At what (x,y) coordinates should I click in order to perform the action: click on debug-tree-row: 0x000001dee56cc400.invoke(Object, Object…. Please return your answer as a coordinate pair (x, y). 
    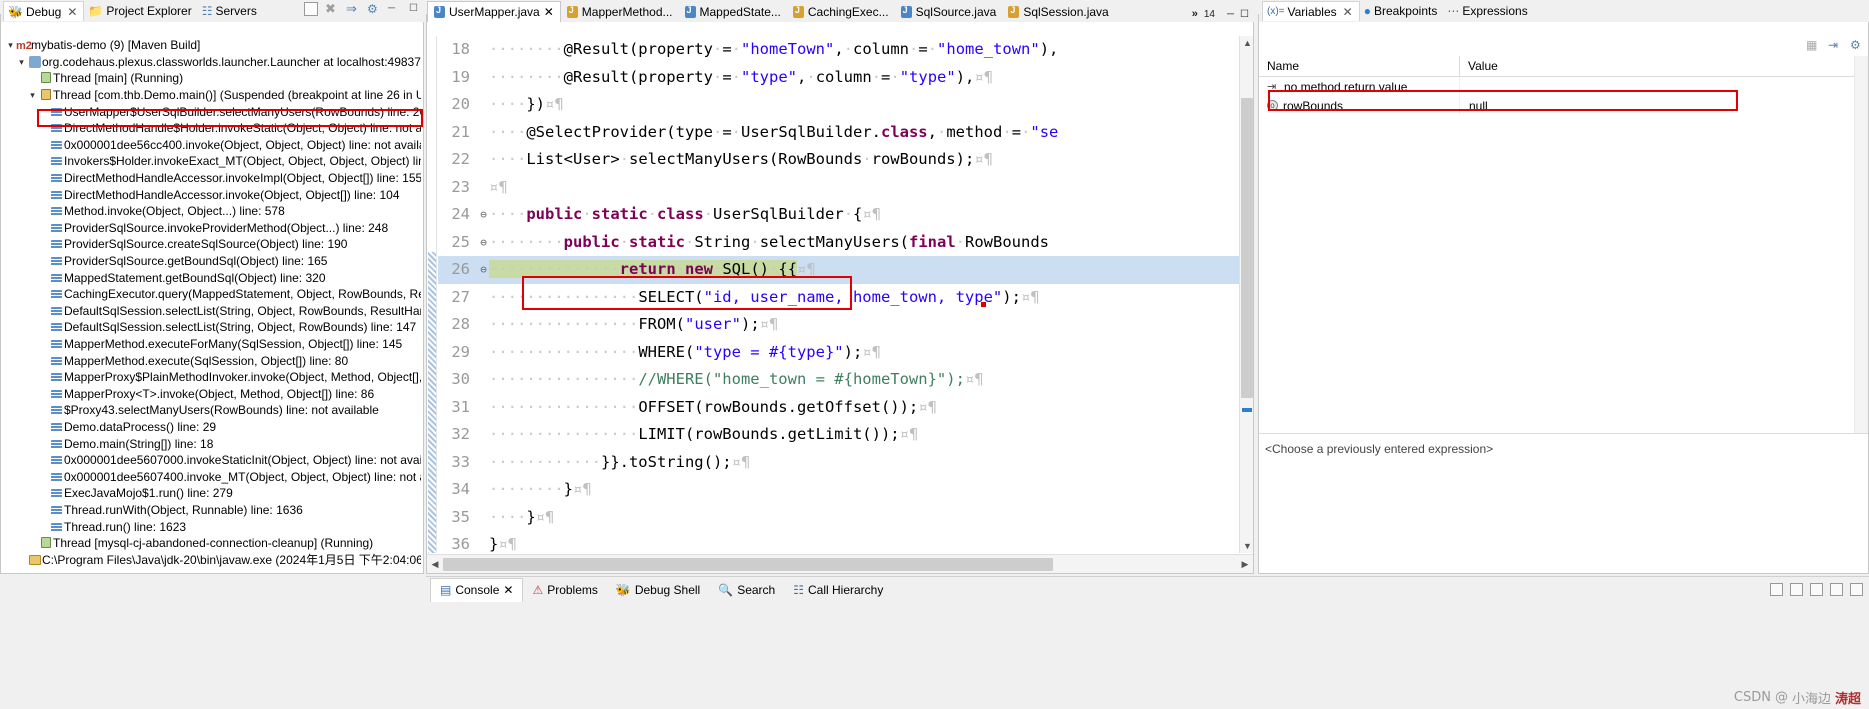
    Looking at the image, I should click on (212, 145).